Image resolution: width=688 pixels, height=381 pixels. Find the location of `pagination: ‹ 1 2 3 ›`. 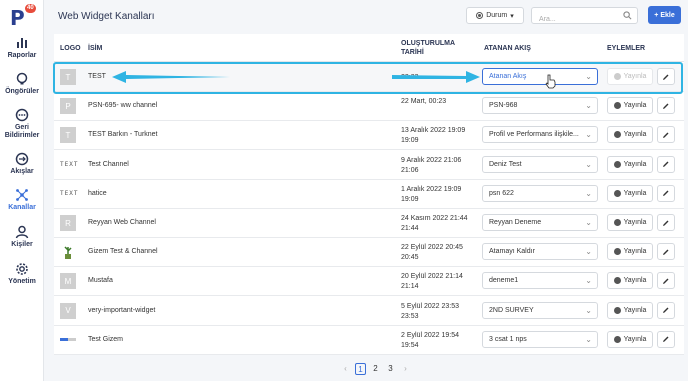

pagination: ‹ 1 2 3 › is located at coordinates (375, 369).